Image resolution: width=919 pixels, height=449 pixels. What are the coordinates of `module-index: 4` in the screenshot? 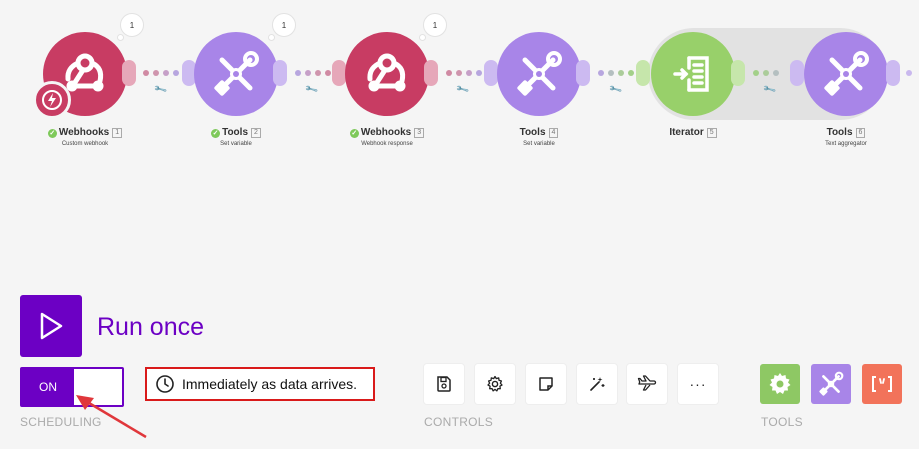 It's located at (553, 133).